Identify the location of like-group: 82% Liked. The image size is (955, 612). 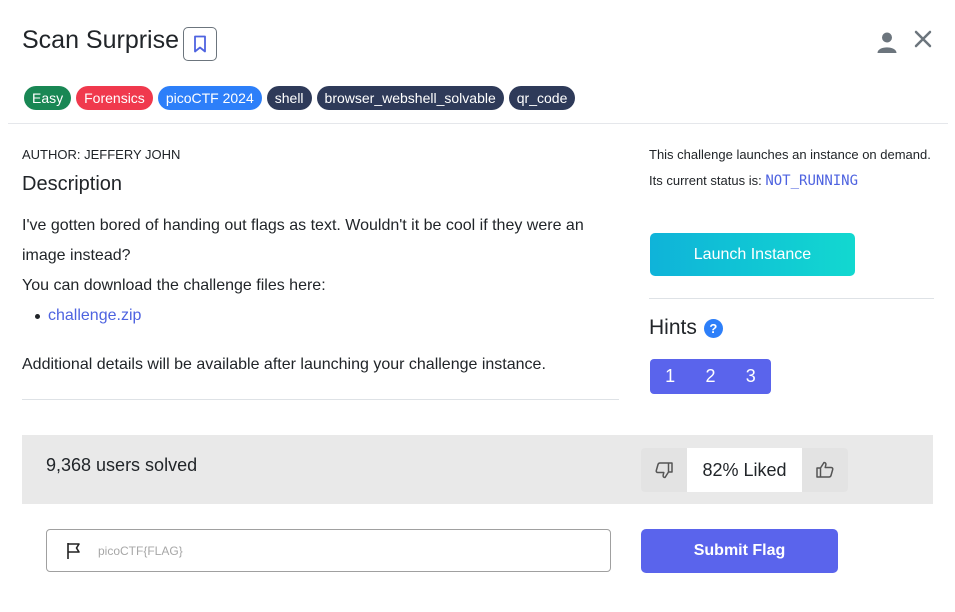
(744, 470).